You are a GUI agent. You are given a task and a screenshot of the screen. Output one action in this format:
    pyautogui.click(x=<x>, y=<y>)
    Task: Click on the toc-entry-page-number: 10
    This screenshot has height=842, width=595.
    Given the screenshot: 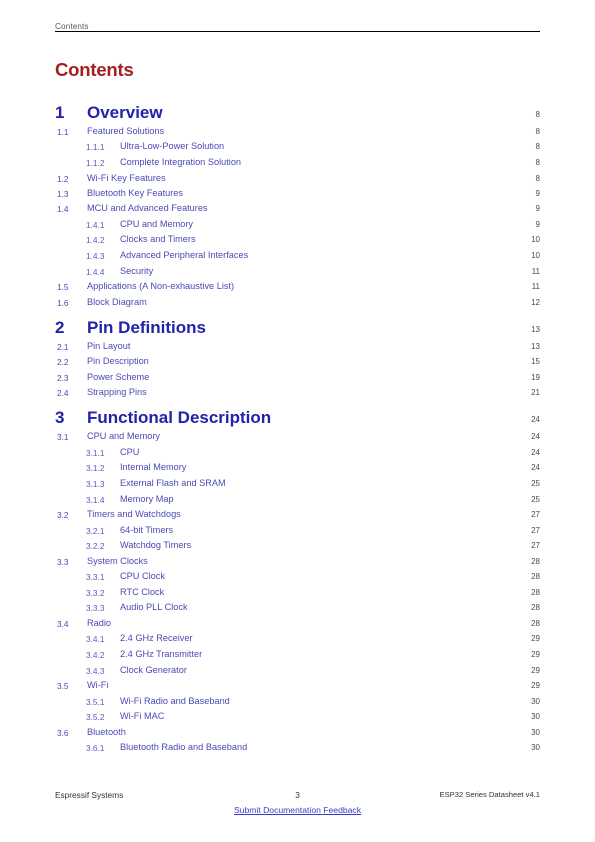 What is the action you would take?
    pyautogui.click(x=535, y=240)
    